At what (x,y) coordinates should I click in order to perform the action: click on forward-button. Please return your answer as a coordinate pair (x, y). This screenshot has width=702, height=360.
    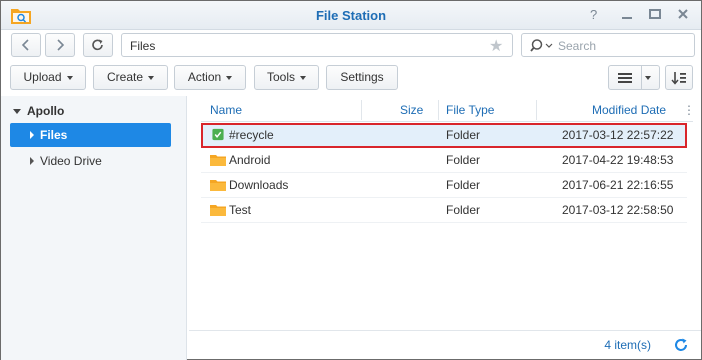
    Looking at the image, I should click on (60, 45).